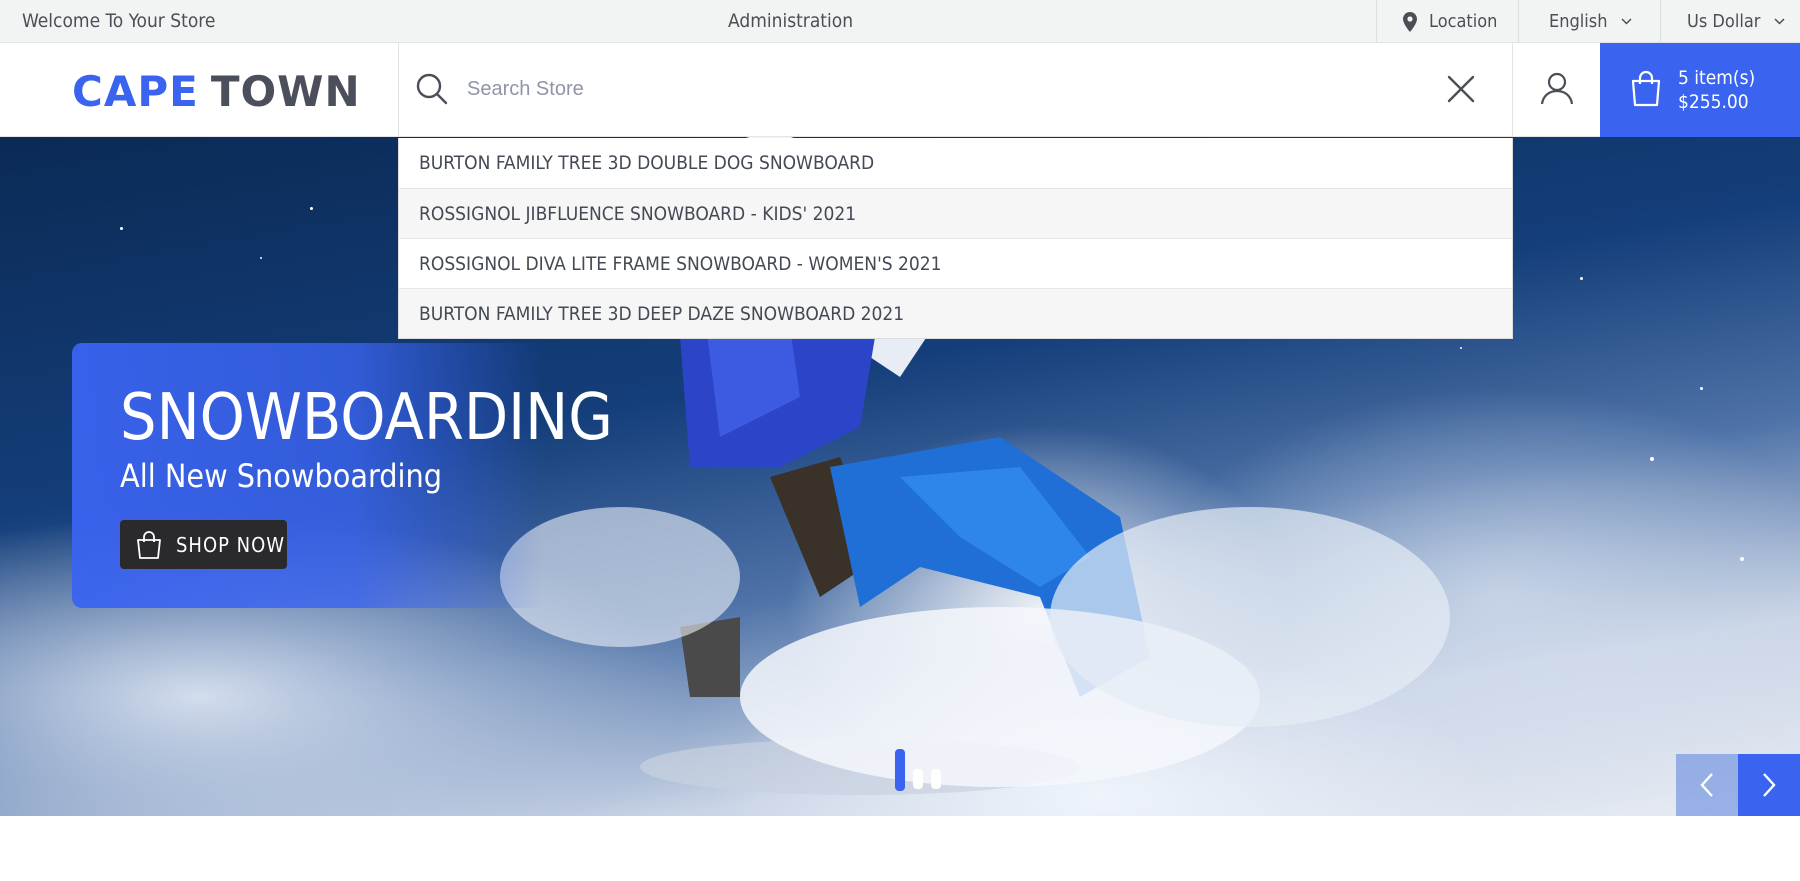 Image resolution: width=1800 pixels, height=881 pixels. Describe the element at coordinates (1713, 102) in the screenshot. I see `cart-total: $255.00` at that location.